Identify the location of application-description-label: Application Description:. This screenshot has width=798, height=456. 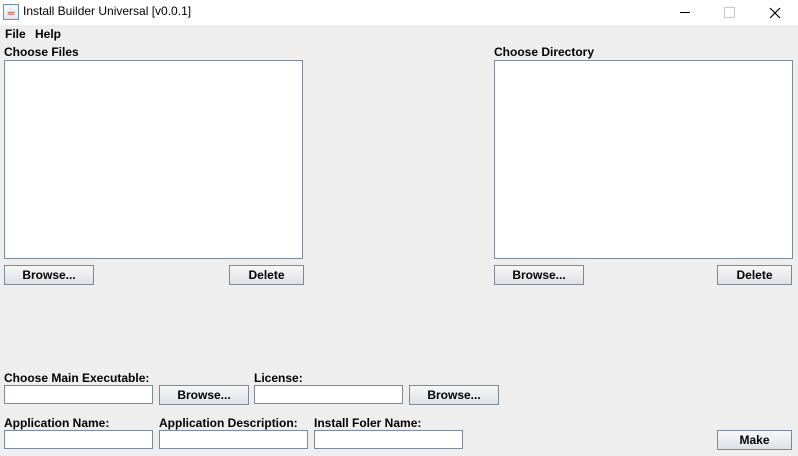
(228, 423).